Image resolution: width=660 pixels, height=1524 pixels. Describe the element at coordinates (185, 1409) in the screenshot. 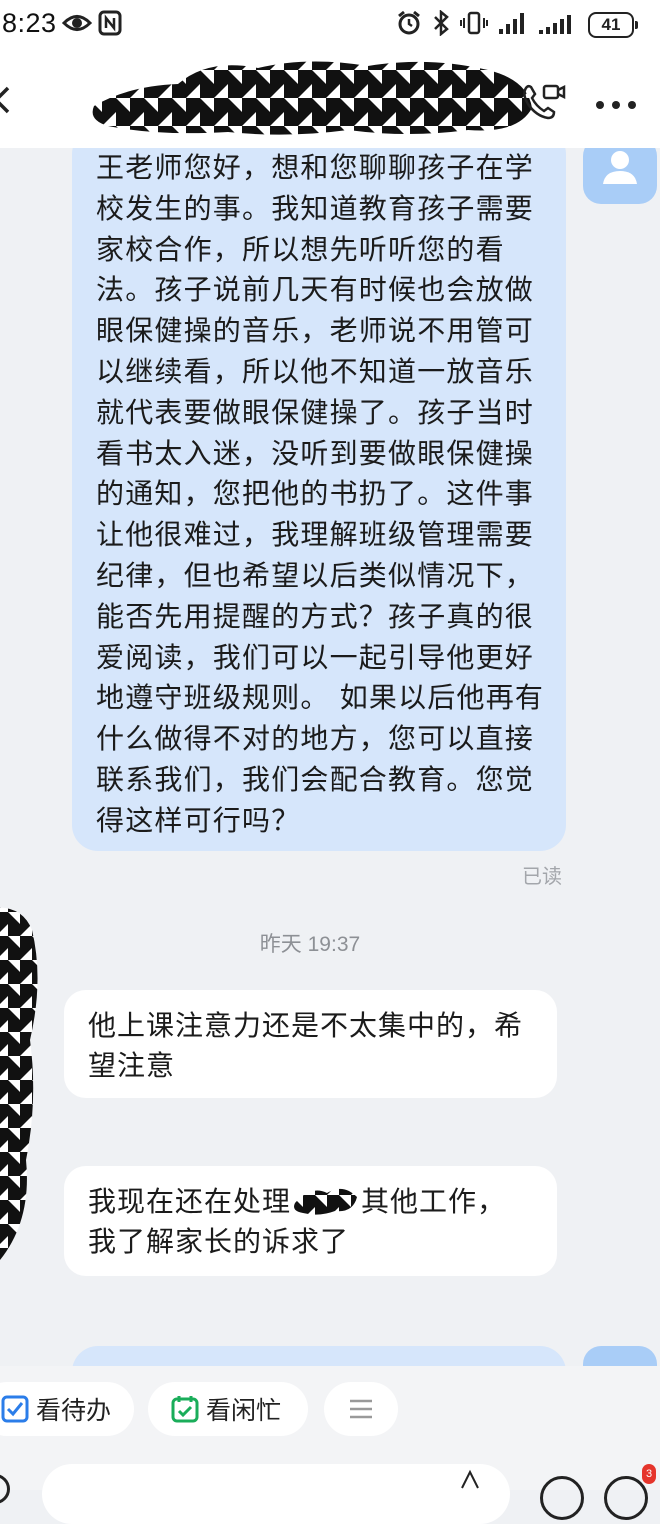

I see `calendar-check-icon` at that location.